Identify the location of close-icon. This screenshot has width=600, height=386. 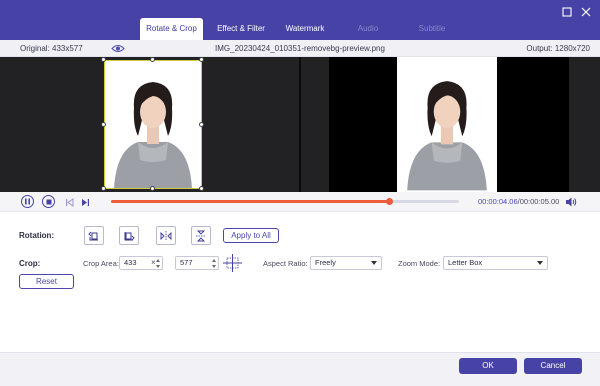
(586, 12).